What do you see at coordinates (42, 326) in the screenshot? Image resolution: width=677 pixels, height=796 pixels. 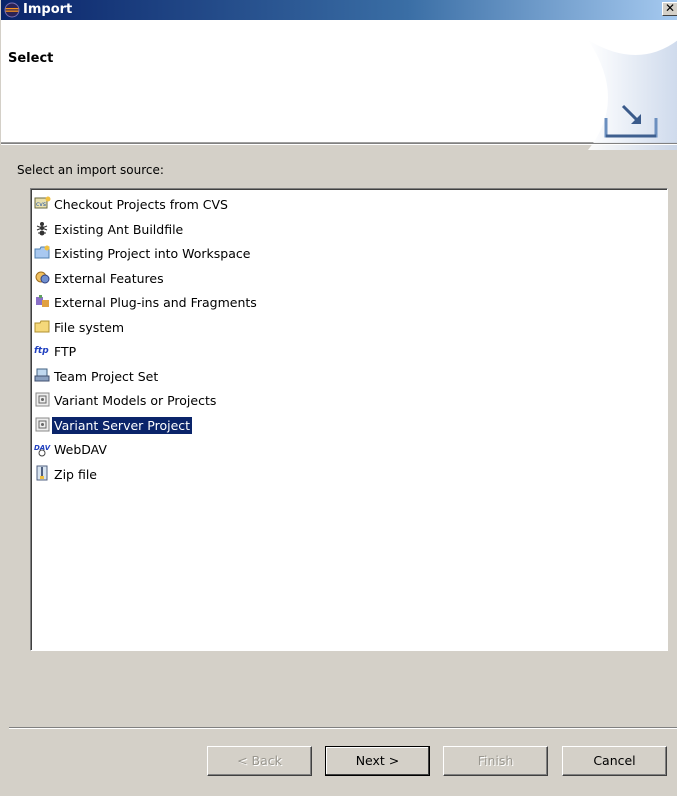 I see `folder-icon` at bounding box center [42, 326].